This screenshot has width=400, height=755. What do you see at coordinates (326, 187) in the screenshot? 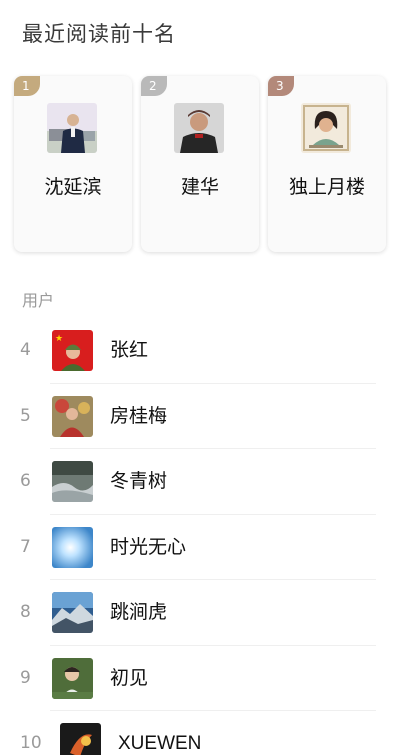
I see `card-name: 独上月楼` at bounding box center [326, 187].